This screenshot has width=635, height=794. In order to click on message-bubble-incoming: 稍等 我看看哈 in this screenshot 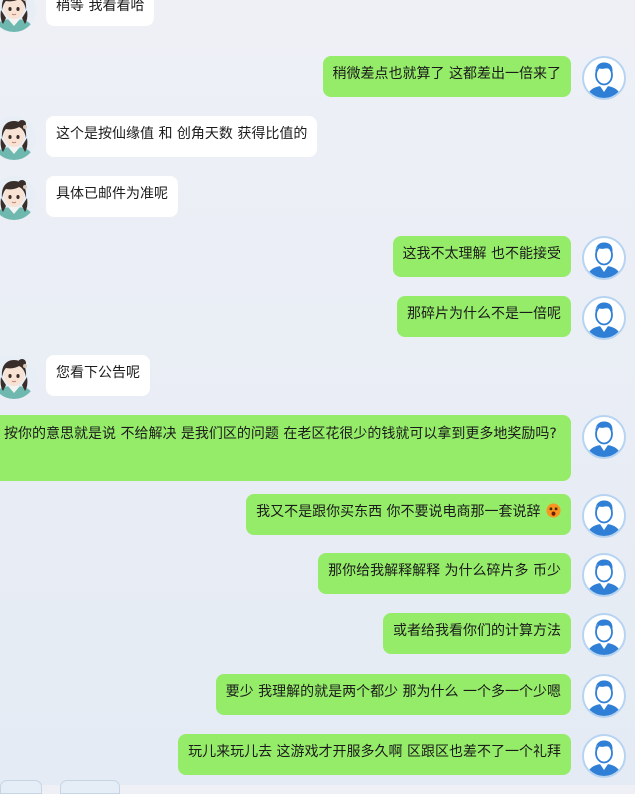, I will do `click(100, 13)`.